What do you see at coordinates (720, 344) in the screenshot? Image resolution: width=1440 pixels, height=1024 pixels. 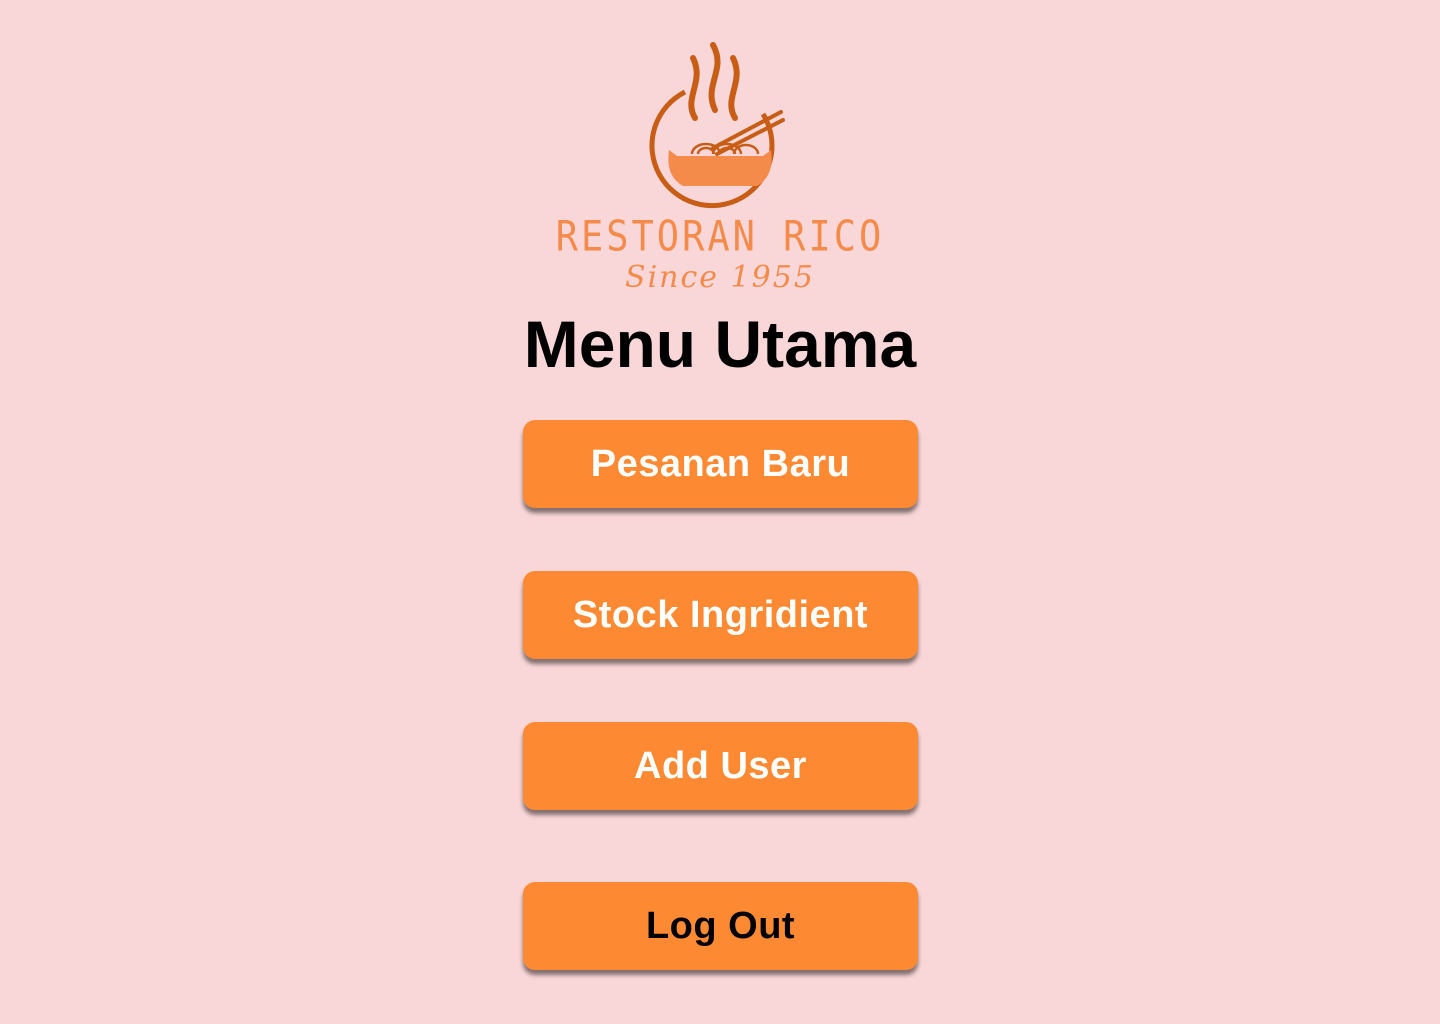 I see `page-title: Menu Utama` at bounding box center [720, 344].